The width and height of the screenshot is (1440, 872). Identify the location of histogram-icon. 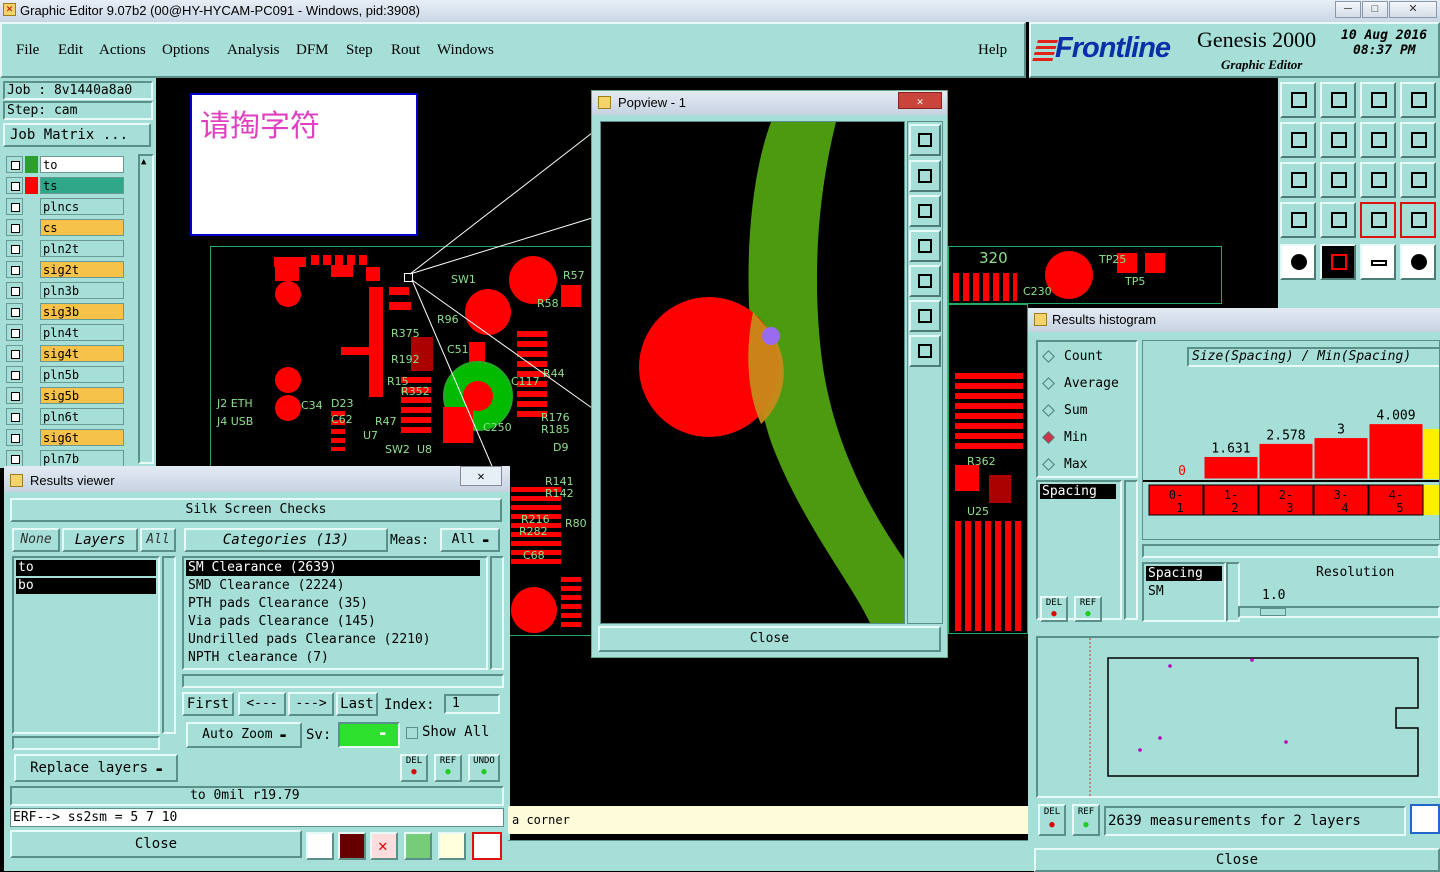
(487, 846).